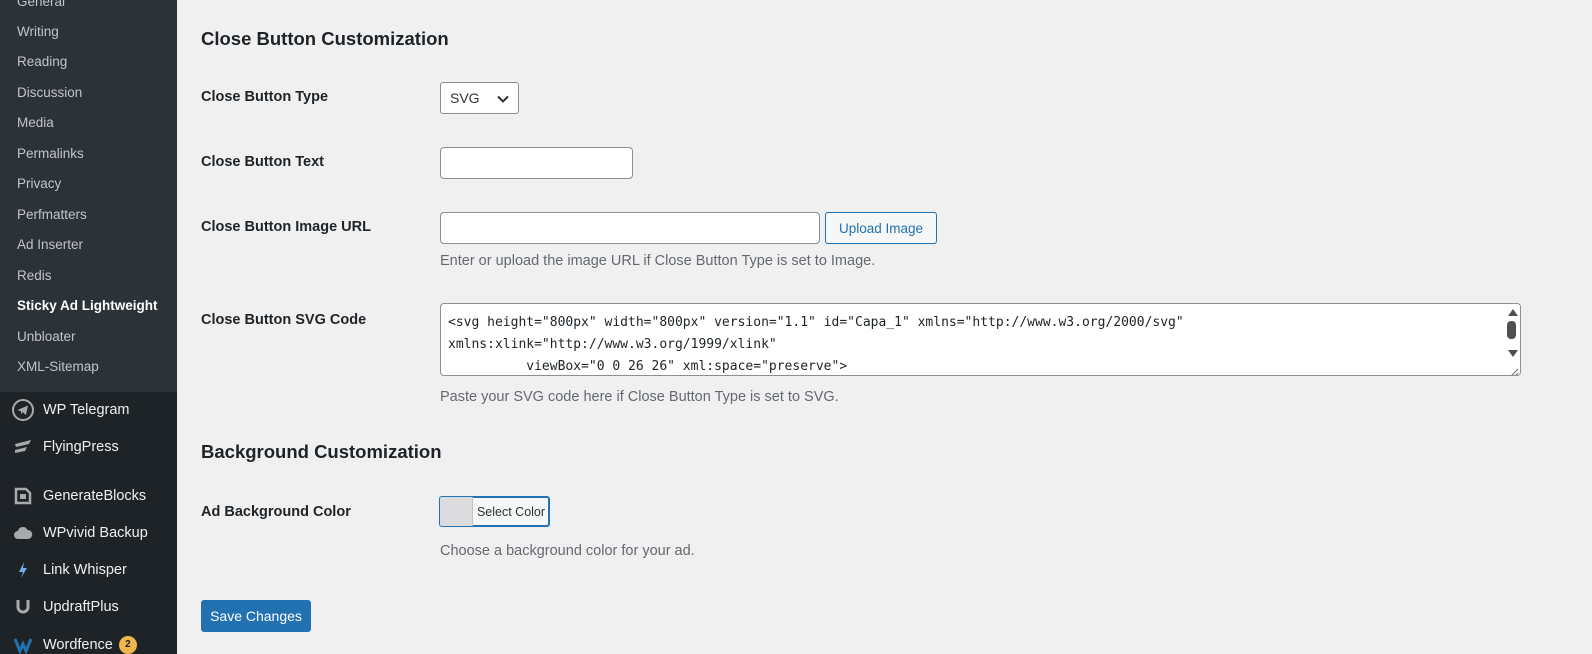 The width and height of the screenshot is (1592, 654). What do you see at coordinates (881, 228) in the screenshot?
I see `upload-image-button: Upload Image` at bounding box center [881, 228].